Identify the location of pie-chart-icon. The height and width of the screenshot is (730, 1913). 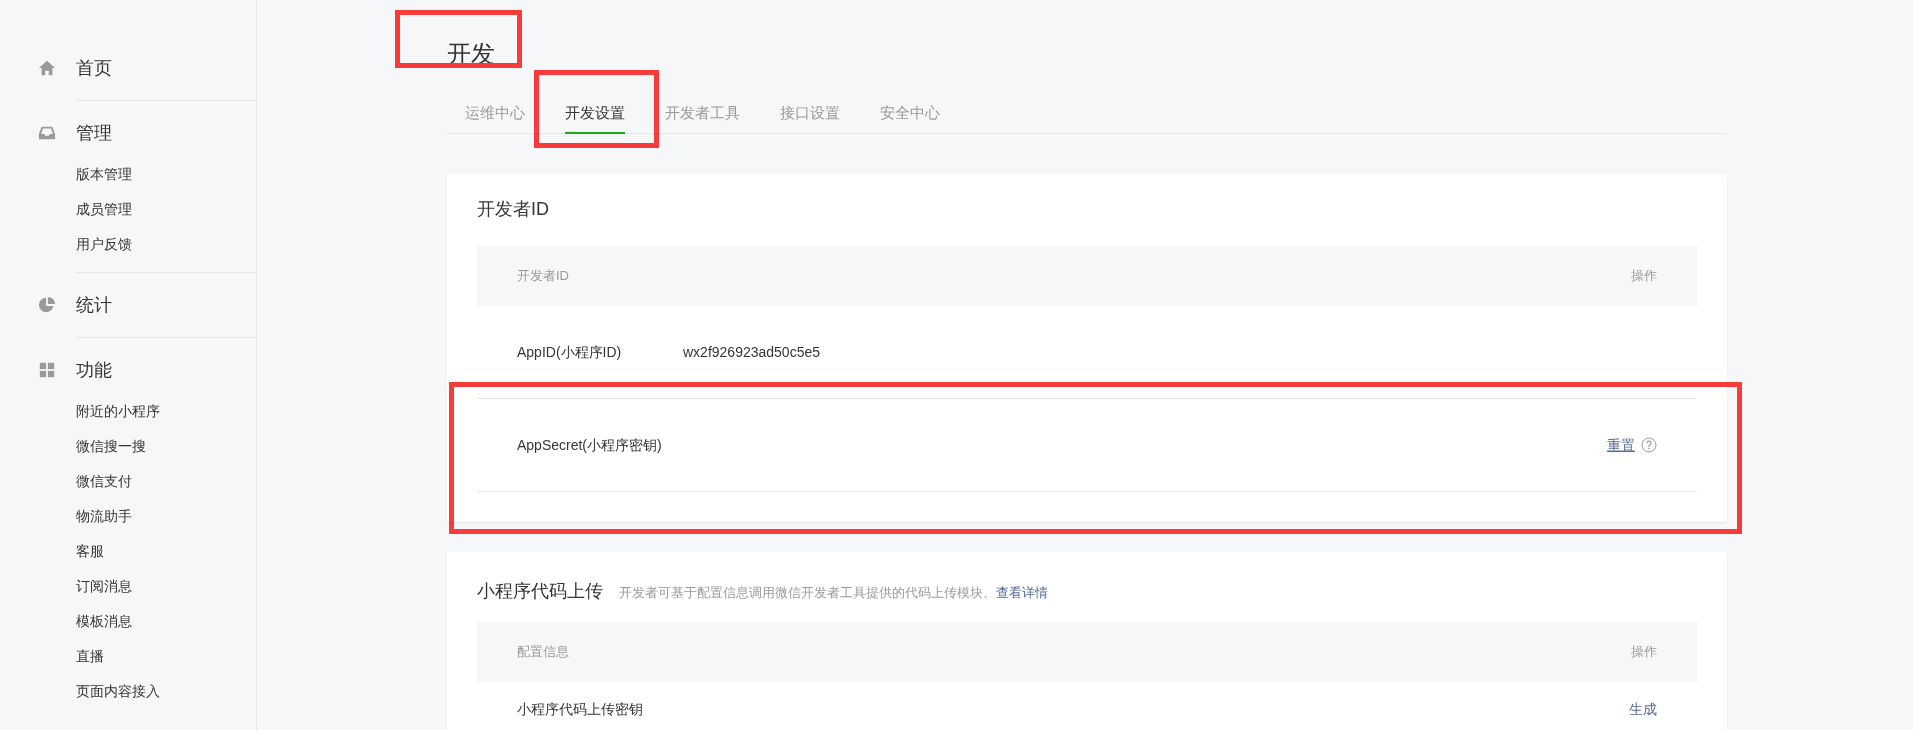
(47, 305).